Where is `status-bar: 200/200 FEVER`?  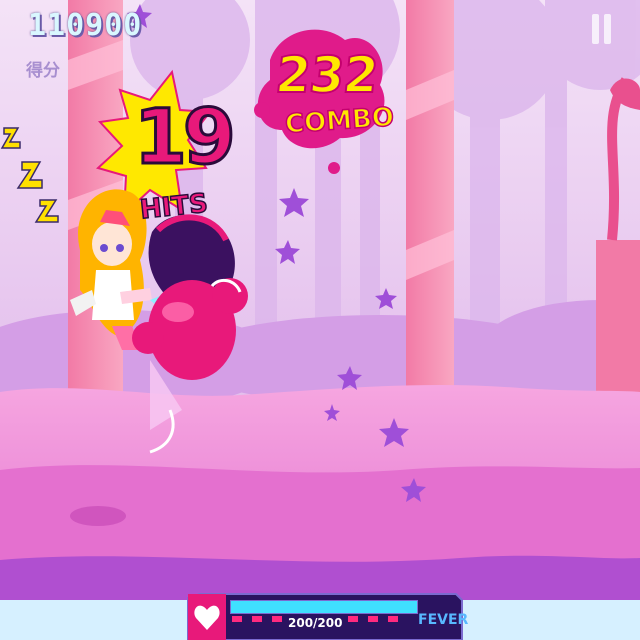
status-bar: 200/200 FEVER is located at coordinates (328, 617).